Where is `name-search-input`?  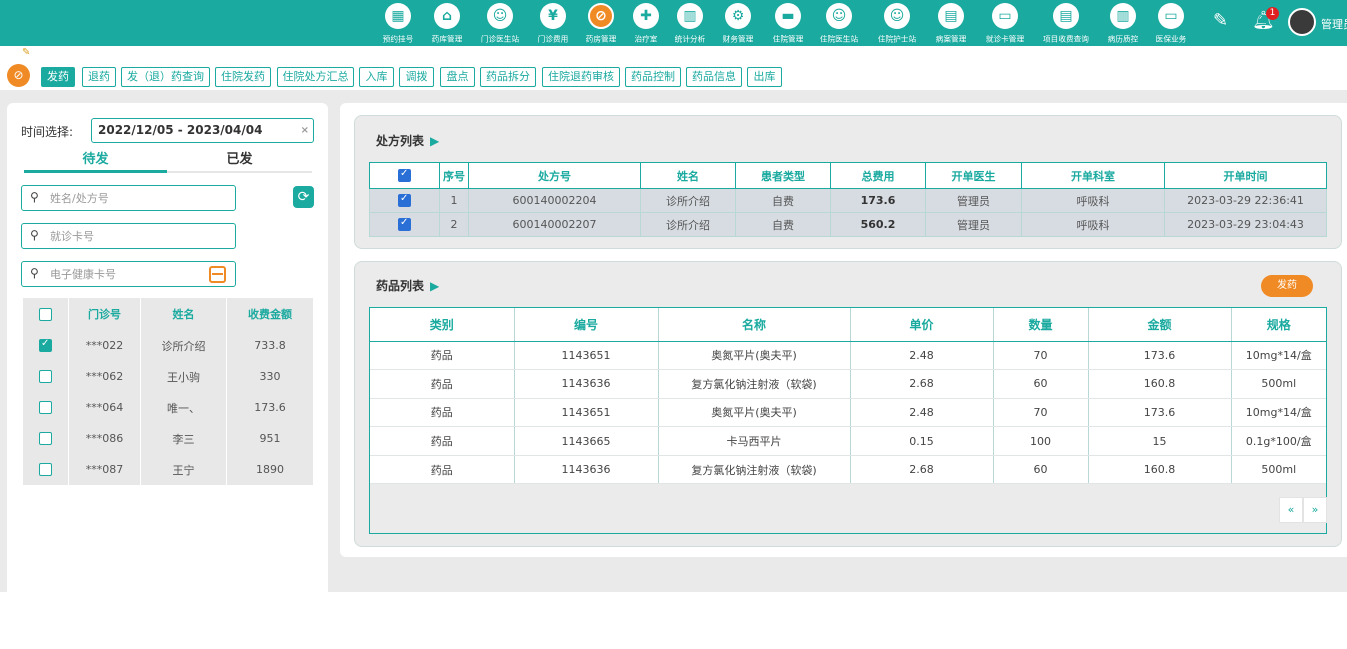
name-search-input is located at coordinates (135, 198).